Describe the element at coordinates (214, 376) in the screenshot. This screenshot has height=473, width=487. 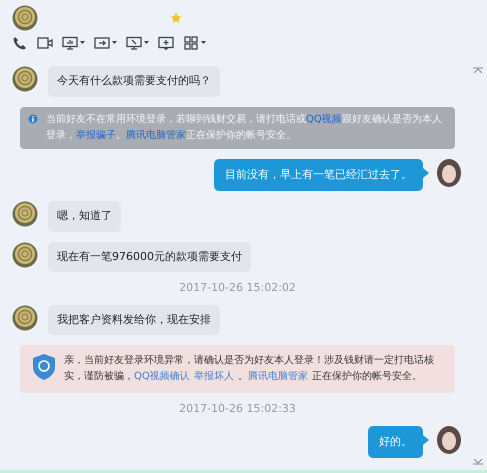
I see `notice-link: 举报坏人` at that location.